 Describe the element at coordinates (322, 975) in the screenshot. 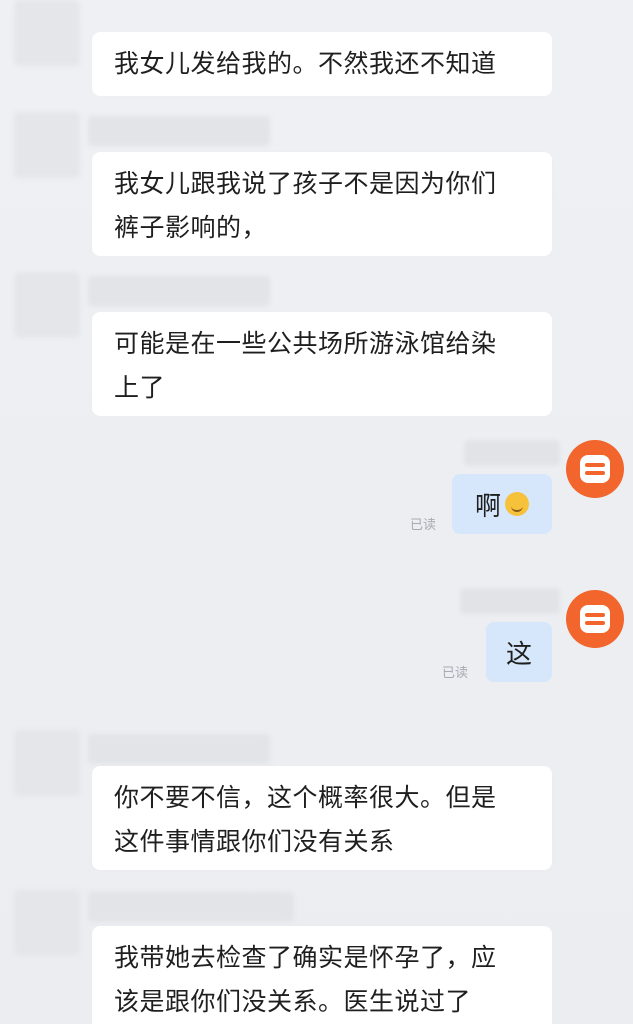

I see `message-bubble-incoming: 我带她去检查了确实是怀孕了，应 该是跟你们没关系。医生说过了` at that location.